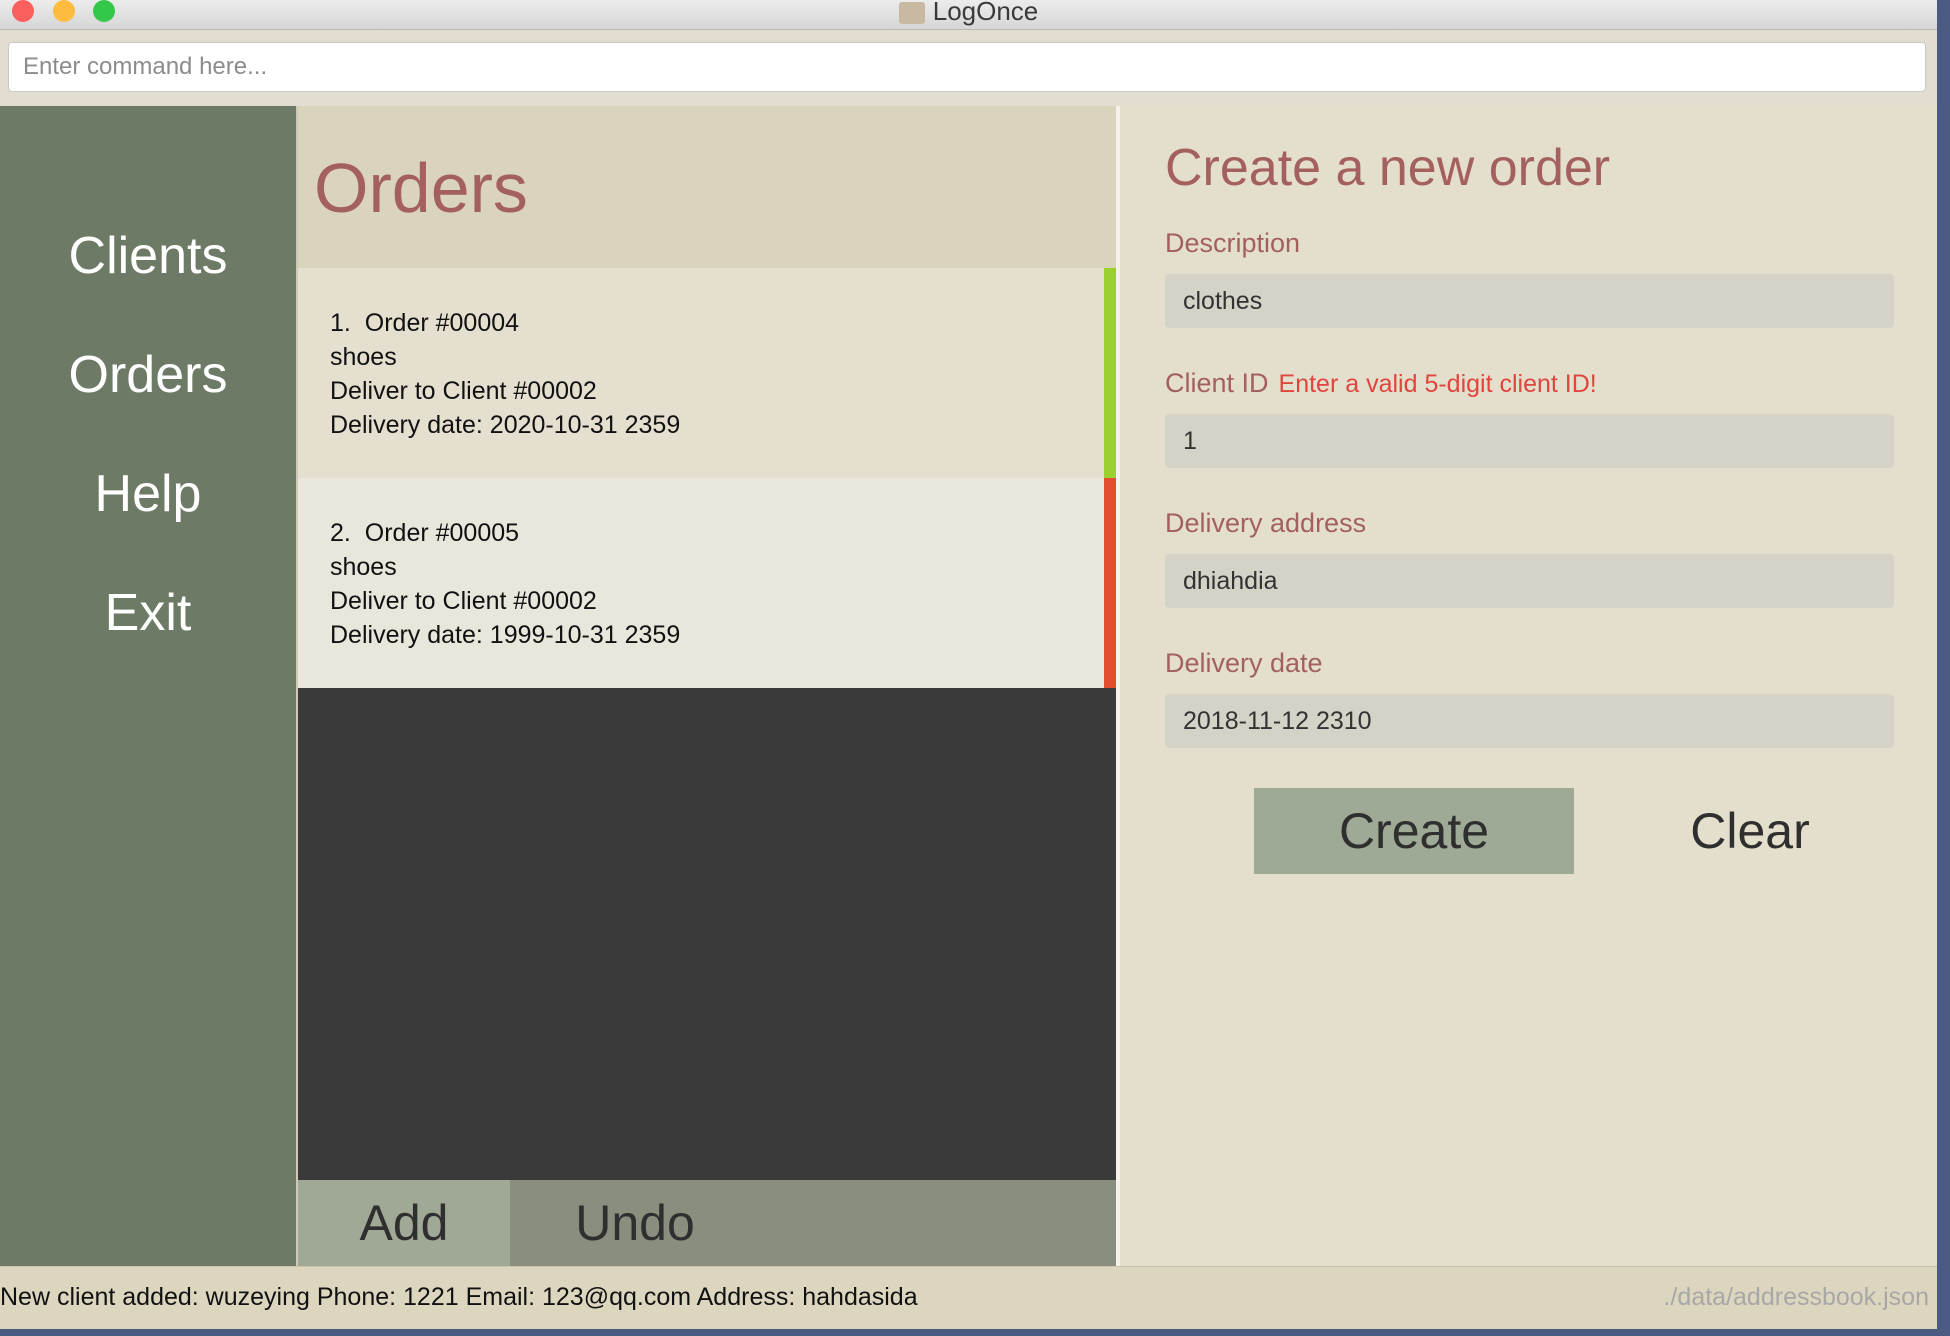 The width and height of the screenshot is (1950, 1336). Describe the element at coordinates (505, 425) in the screenshot. I see `order-date: Delivery date: 2020-10-31 2359` at that location.